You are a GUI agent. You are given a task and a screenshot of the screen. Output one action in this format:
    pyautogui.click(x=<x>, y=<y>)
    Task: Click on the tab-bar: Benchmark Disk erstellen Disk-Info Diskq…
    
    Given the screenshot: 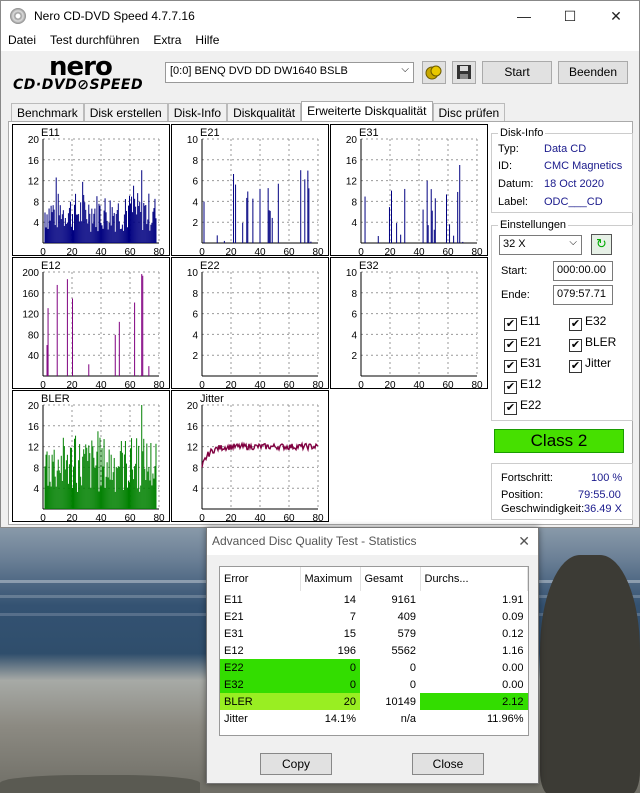 What is the action you would take?
    pyautogui.click(x=258, y=111)
    